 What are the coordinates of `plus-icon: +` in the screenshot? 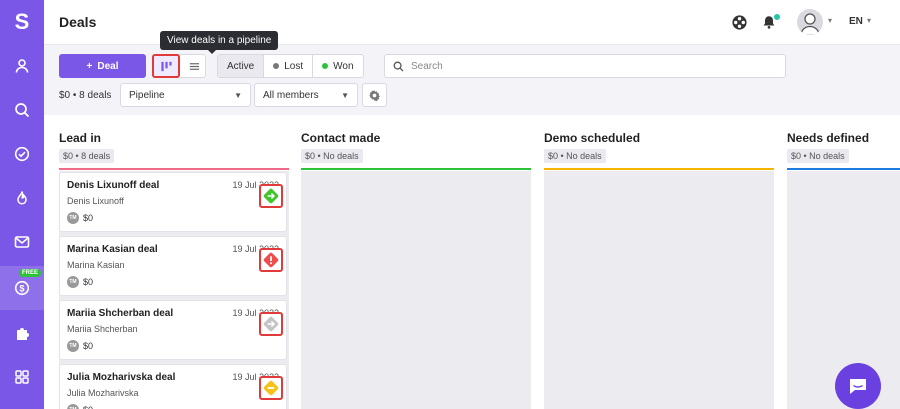 It's located at (89, 66).